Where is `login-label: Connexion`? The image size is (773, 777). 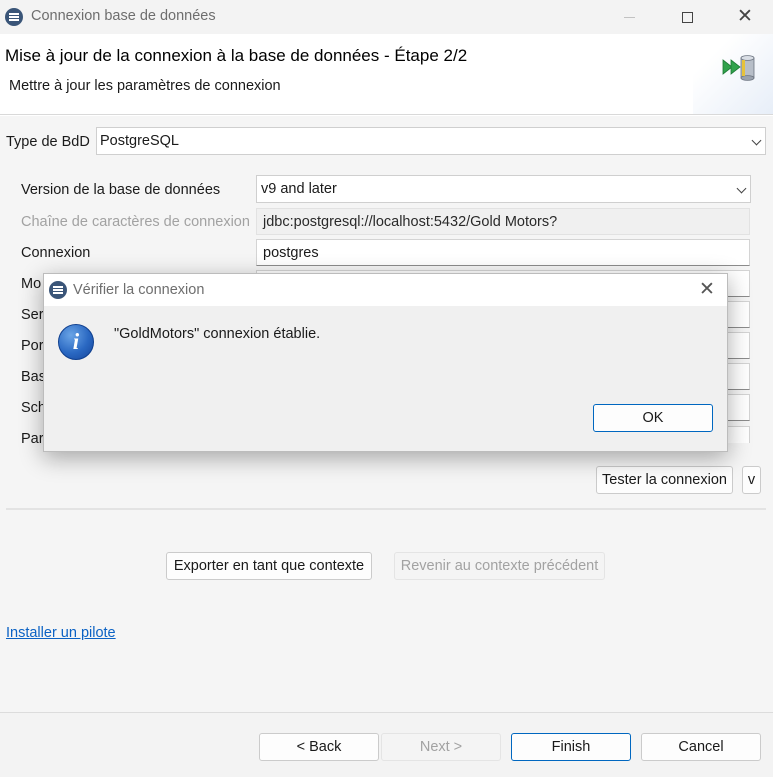
login-label: Connexion is located at coordinates (56, 253).